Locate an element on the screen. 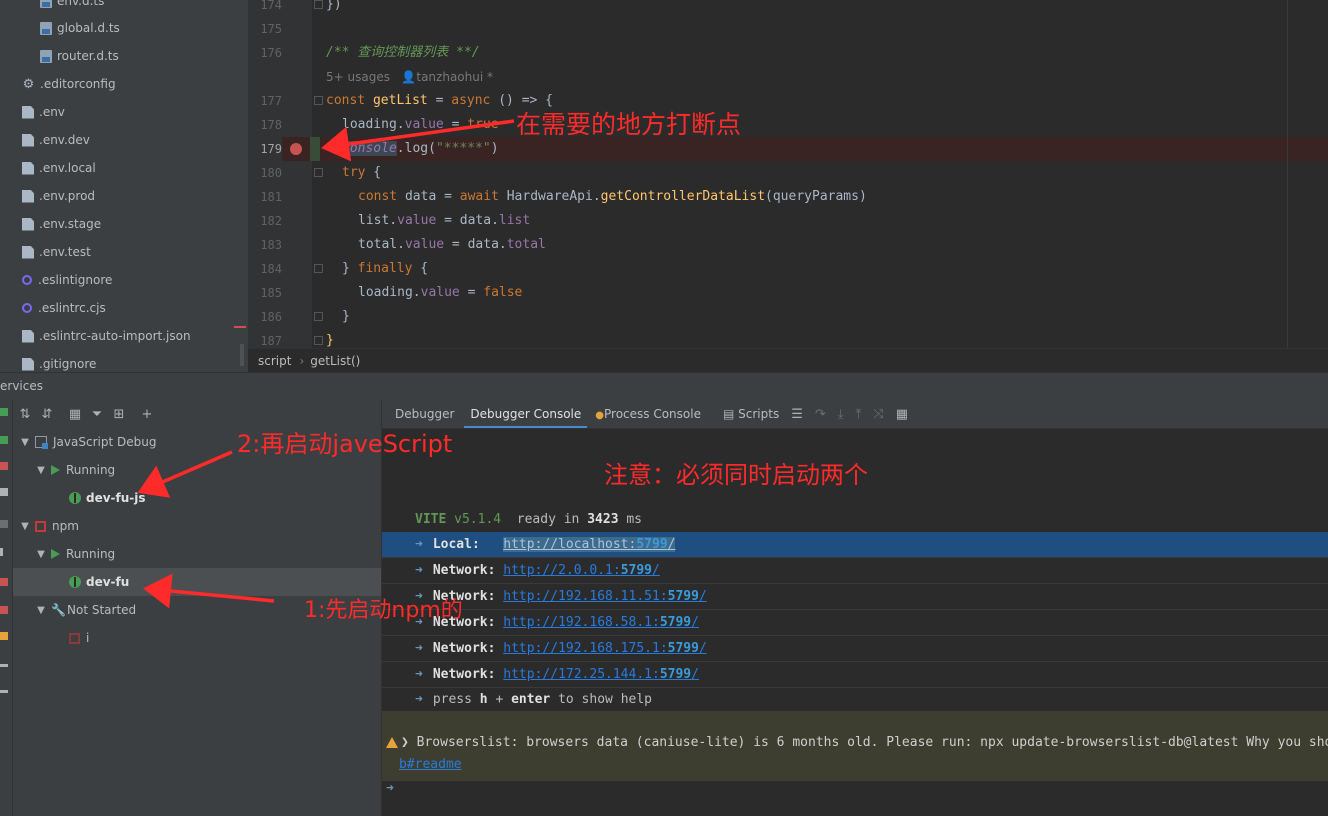  network-url-link: http://192.168.58.1:5799/ is located at coordinates (601, 622).